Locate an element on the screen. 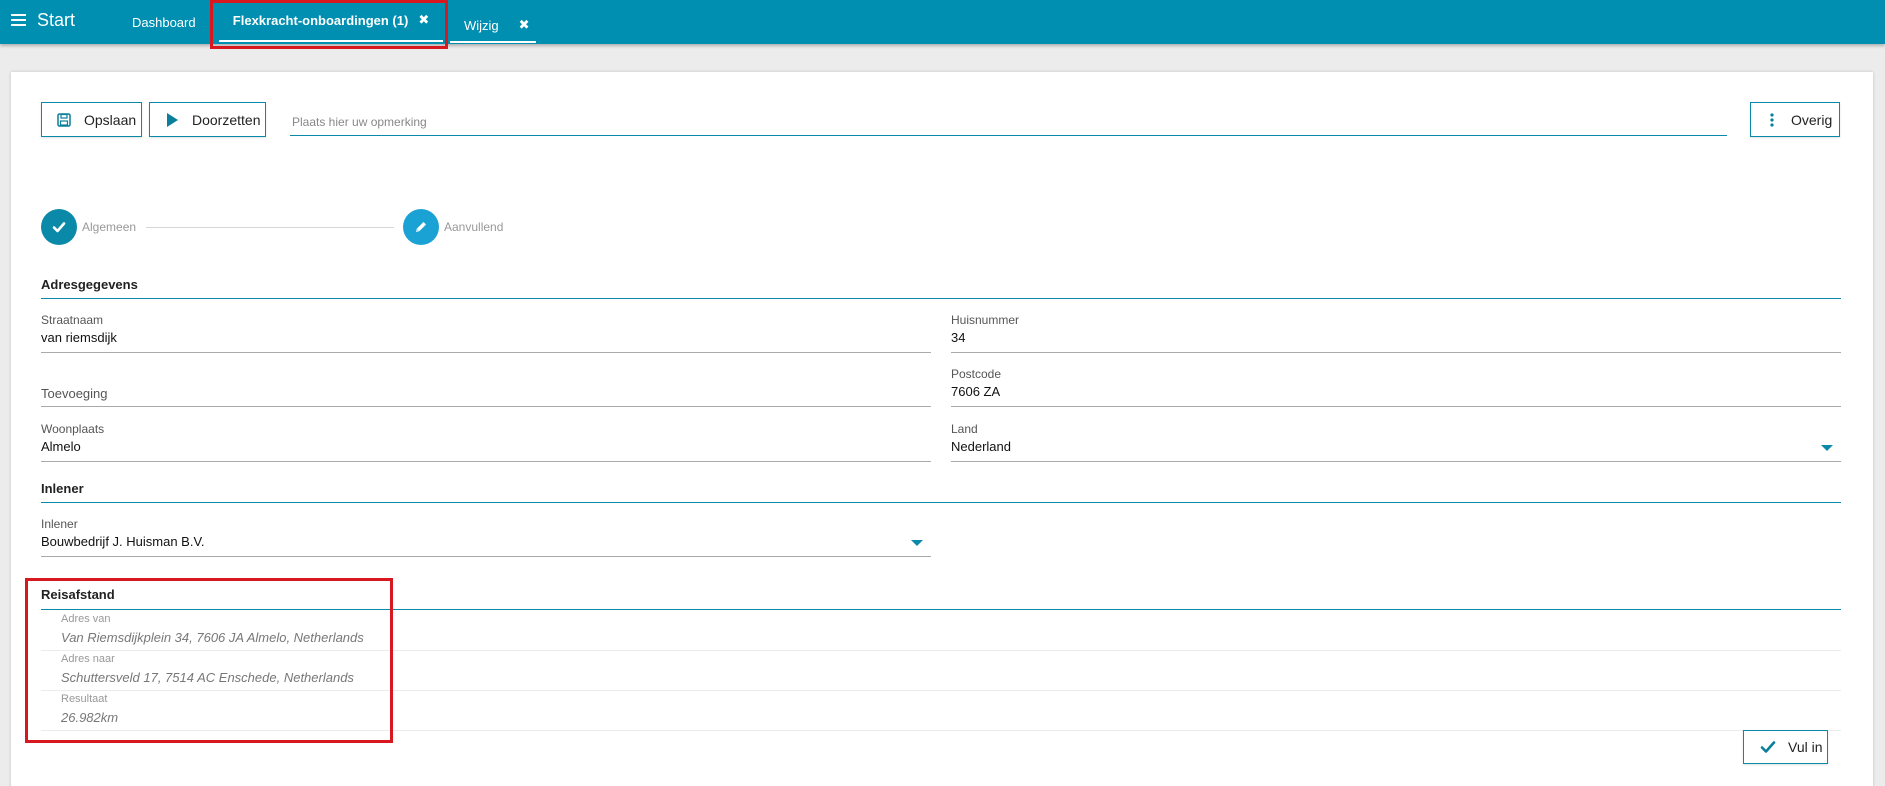 The width and height of the screenshot is (1885, 786). row-label: Adres van is located at coordinates (86, 619).